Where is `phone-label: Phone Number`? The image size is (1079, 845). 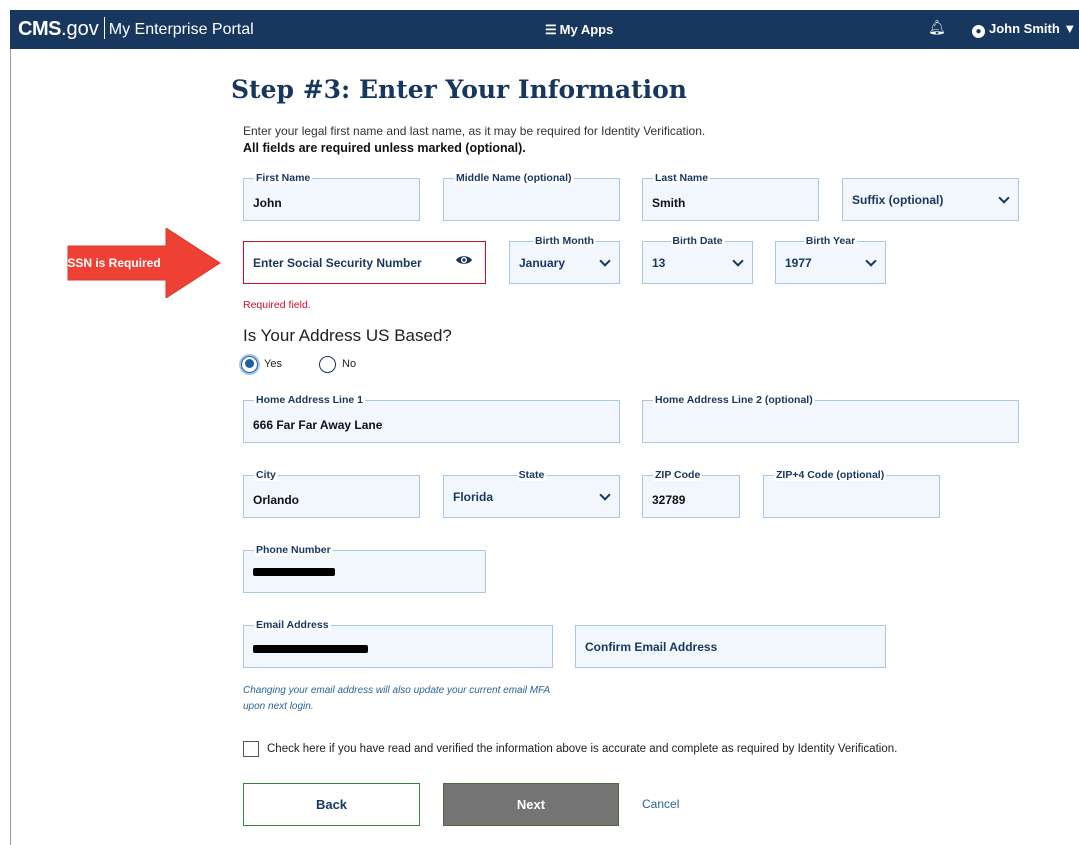
phone-label: Phone Number is located at coordinates (293, 550).